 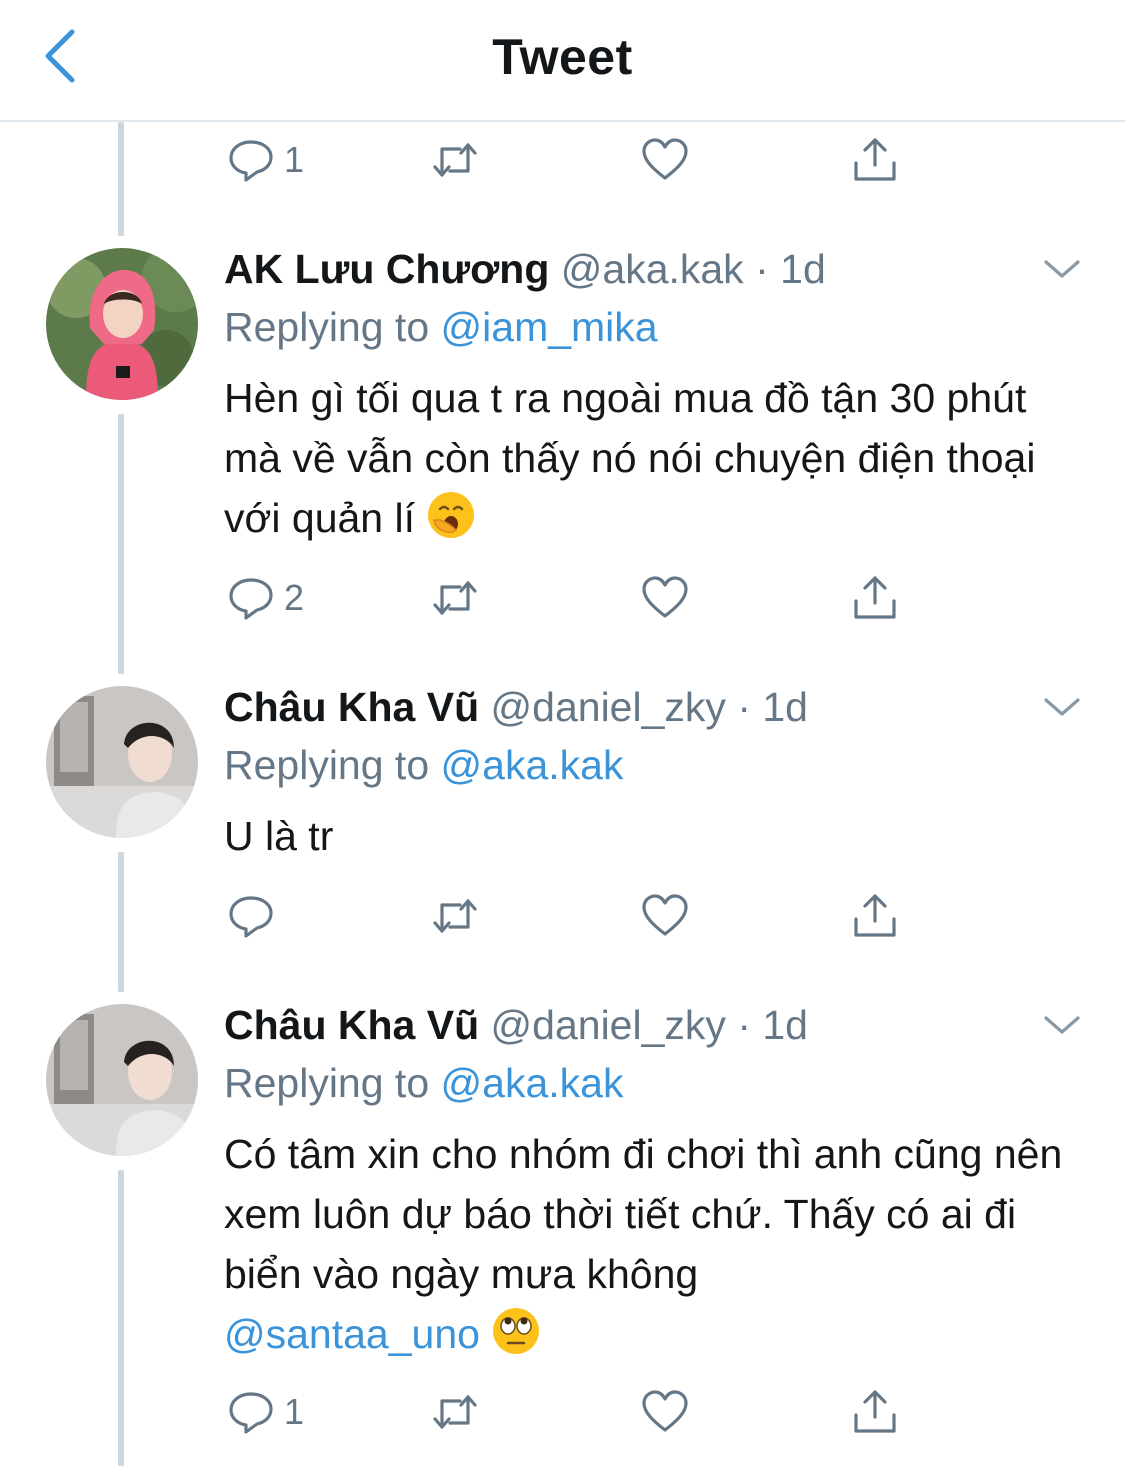 What do you see at coordinates (516, 1331) in the screenshot?
I see `face-with-rolling-eyes-emoji` at bounding box center [516, 1331].